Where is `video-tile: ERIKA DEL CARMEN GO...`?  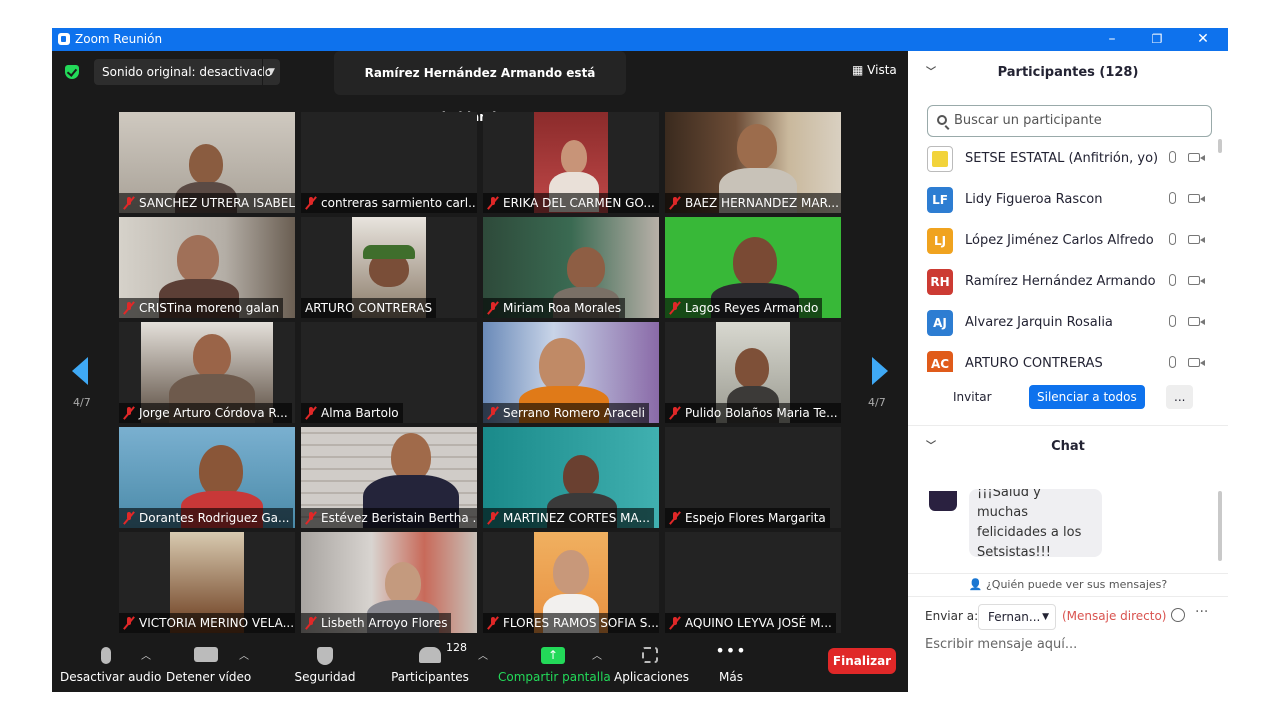 video-tile: ERIKA DEL CARMEN GO... is located at coordinates (571, 162).